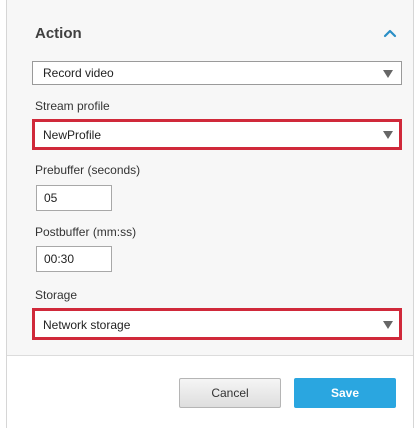 The width and height of the screenshot is (418, 428). What do you see at coordinates (217, 324) in the screenshot?
I see `storage-select: Network storage` at bounding box center [217, 324].